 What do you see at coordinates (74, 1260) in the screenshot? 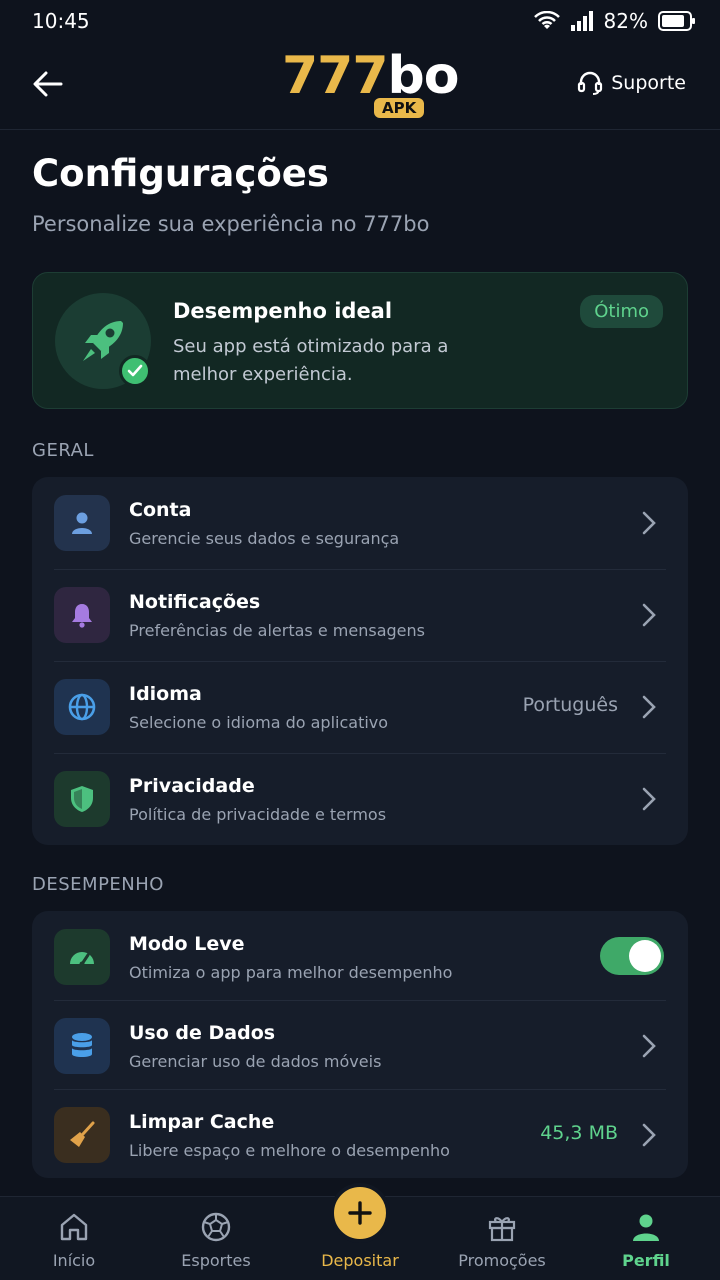
I see `nav-label: Início` at bounding box center [74, 1260].